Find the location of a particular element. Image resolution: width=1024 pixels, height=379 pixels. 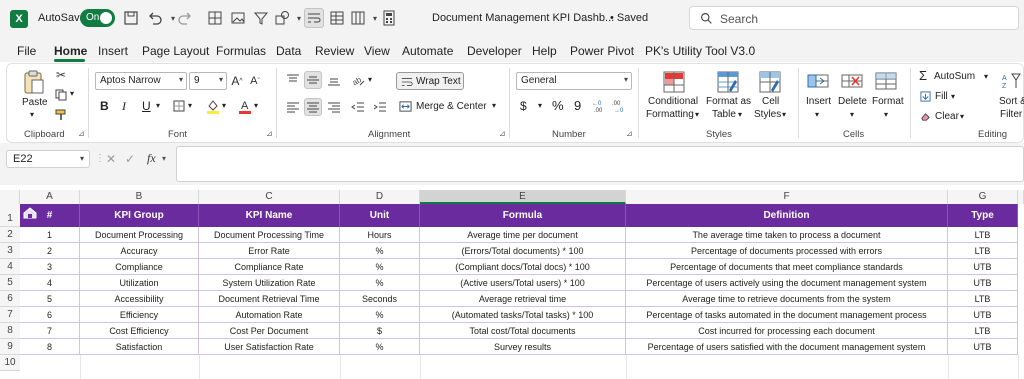

row-header: 5 is located at coordinates (10, 283).